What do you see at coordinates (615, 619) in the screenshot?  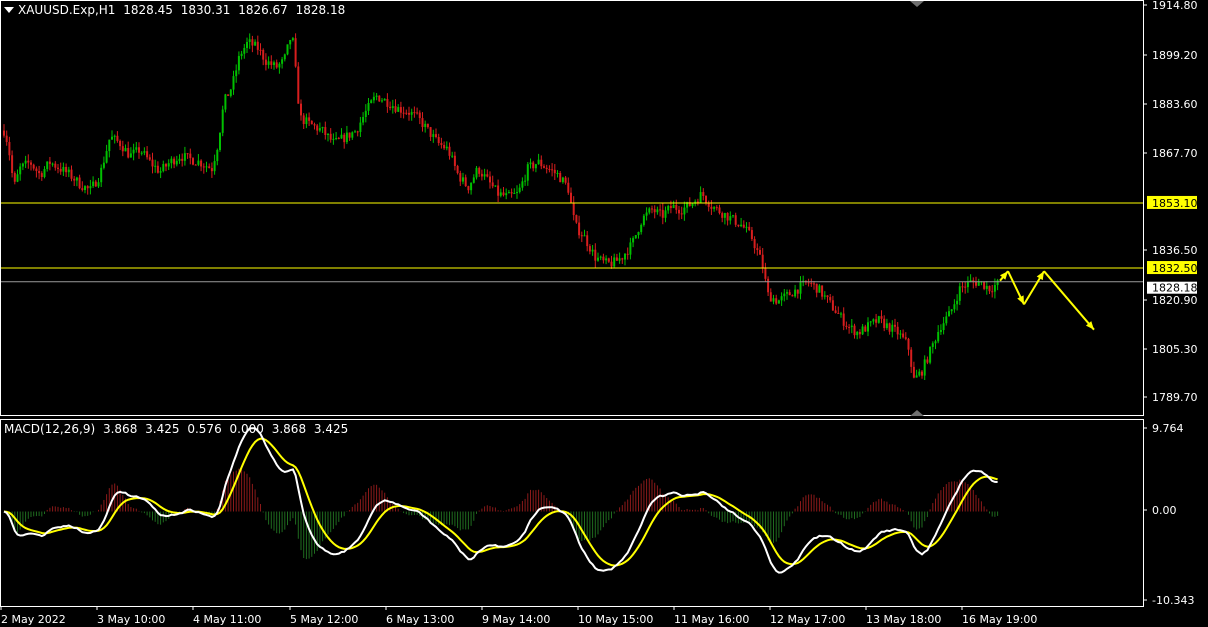 I see `time-label: 10 May 15:00` at bounding box center [615, 619].